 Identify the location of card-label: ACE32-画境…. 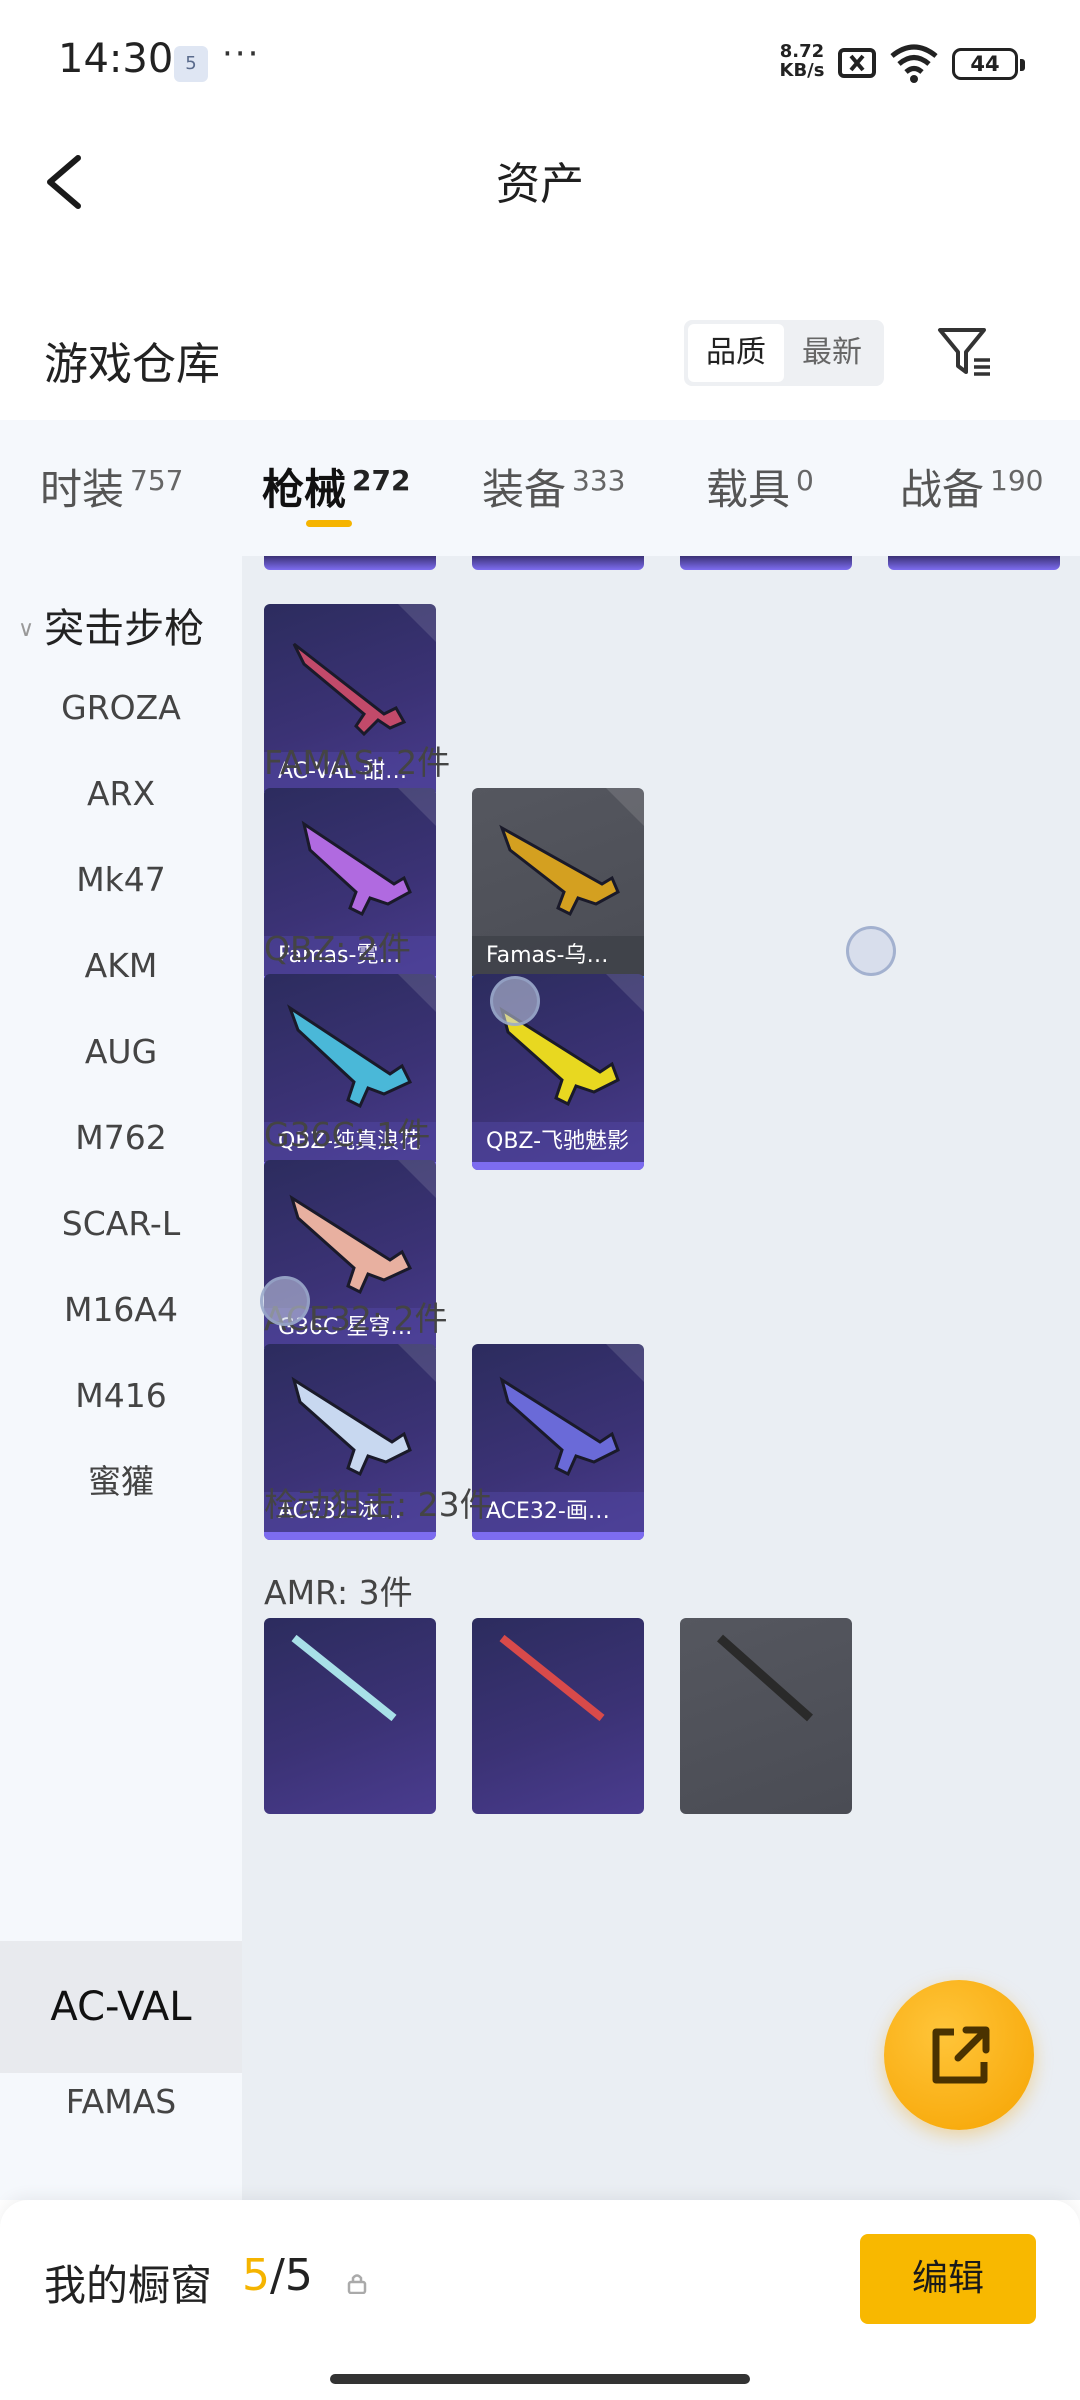
(558, 1512).